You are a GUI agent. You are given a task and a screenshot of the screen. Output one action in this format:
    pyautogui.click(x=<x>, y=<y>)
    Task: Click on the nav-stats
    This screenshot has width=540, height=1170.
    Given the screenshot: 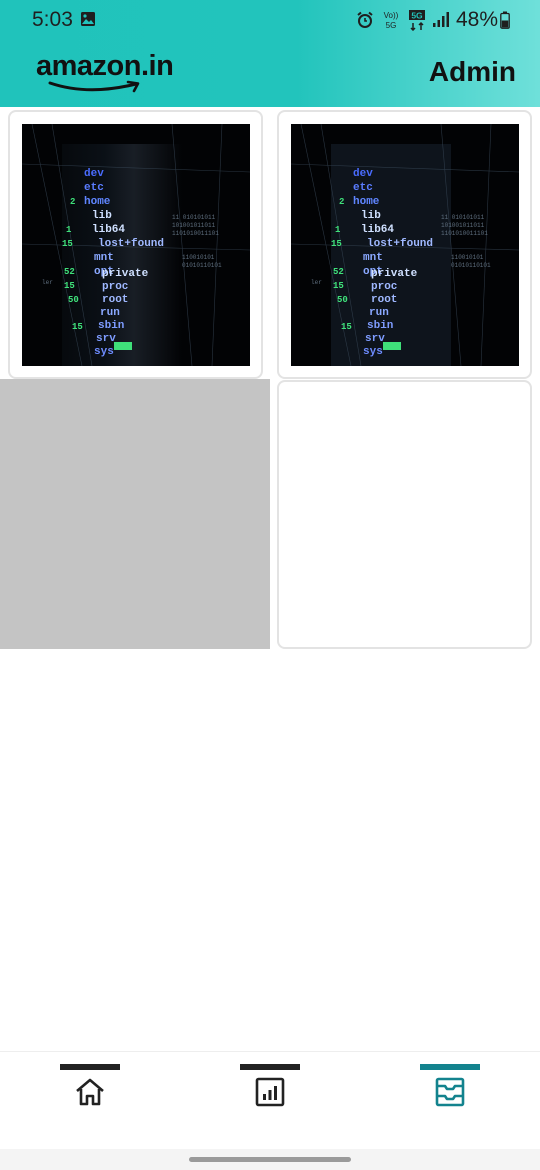 What is the action you would take?
    pyautogui.click(x=270, y=1094)
    